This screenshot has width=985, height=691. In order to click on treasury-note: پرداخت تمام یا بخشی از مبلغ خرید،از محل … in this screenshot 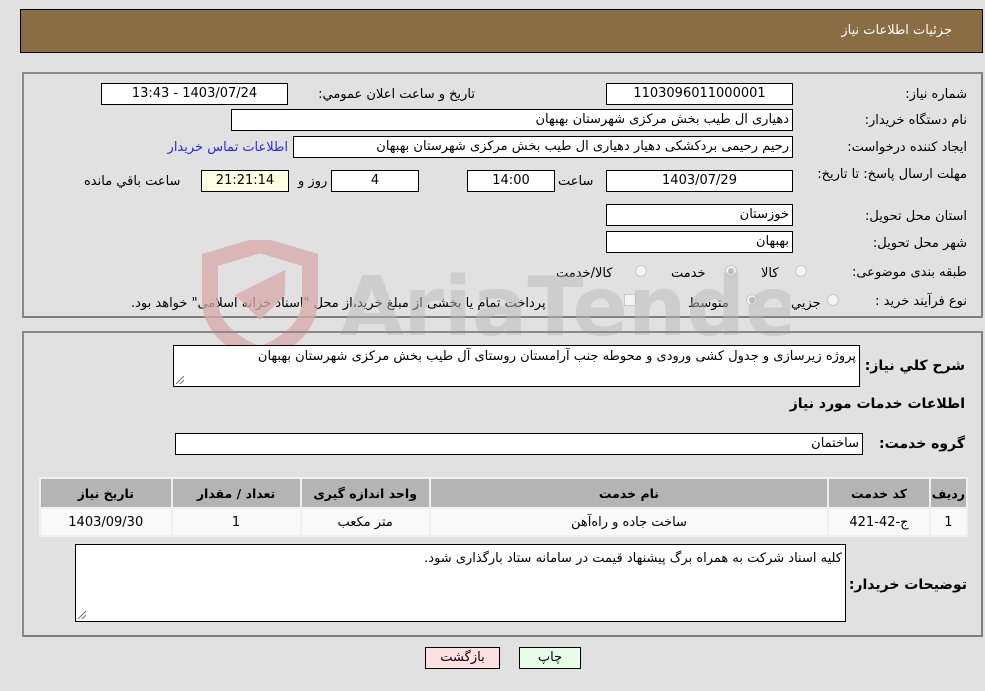, I will do `click(338, 303)`.